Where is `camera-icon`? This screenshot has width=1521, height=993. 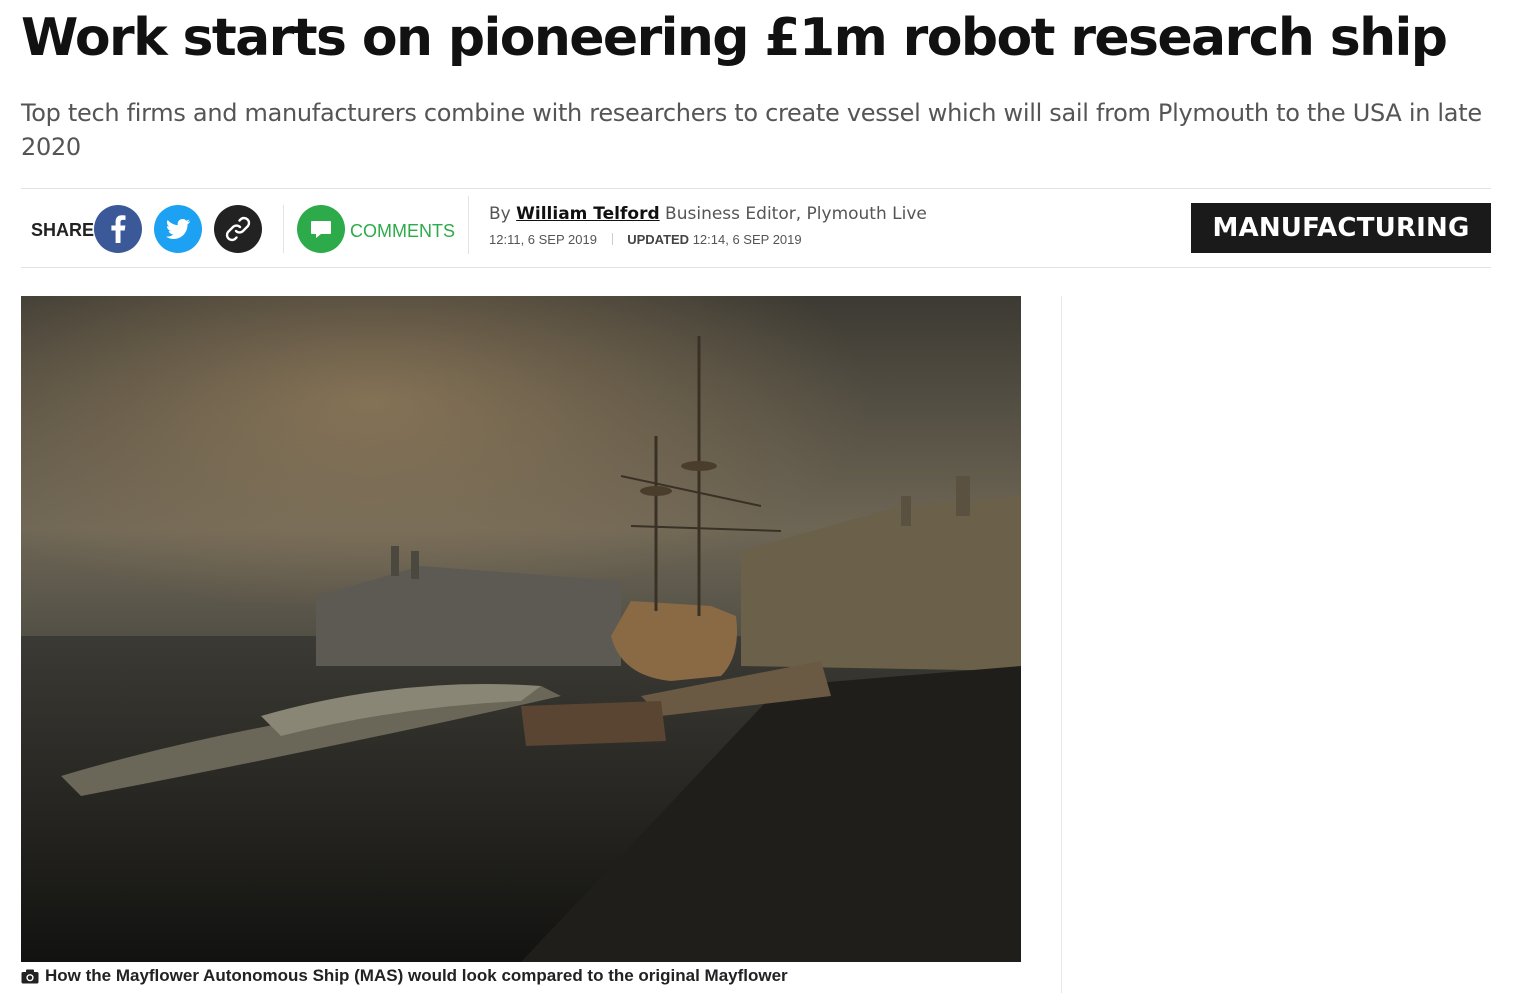
camera-icon is located at coordinates (30, 976).